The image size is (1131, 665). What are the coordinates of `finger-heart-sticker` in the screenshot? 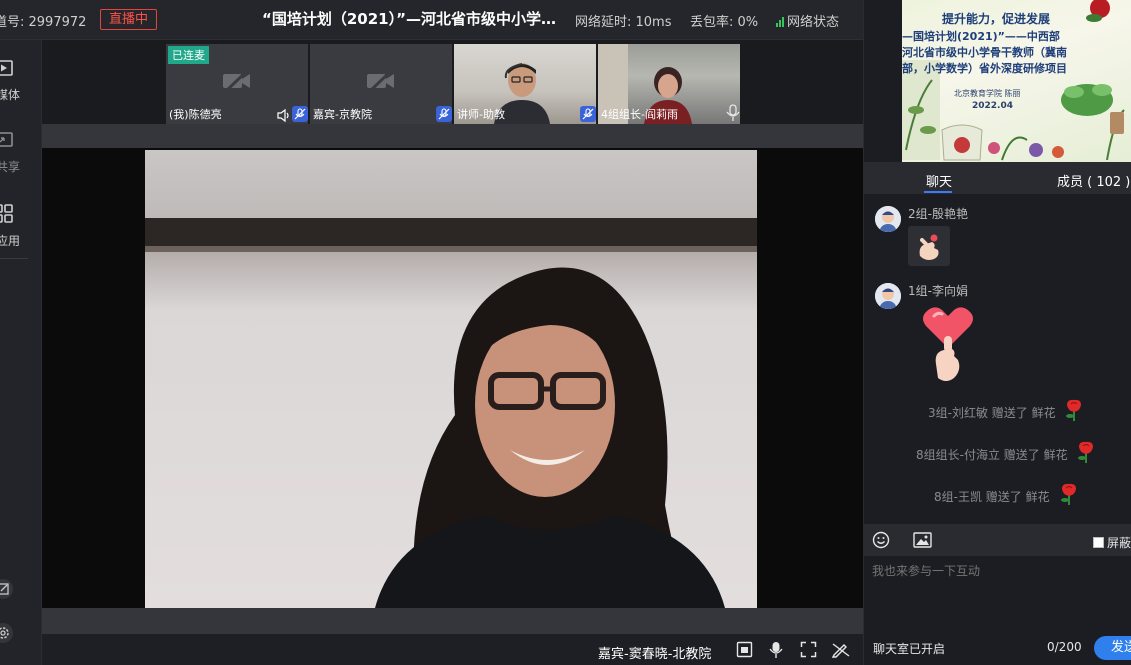 It's located at (929, 246).